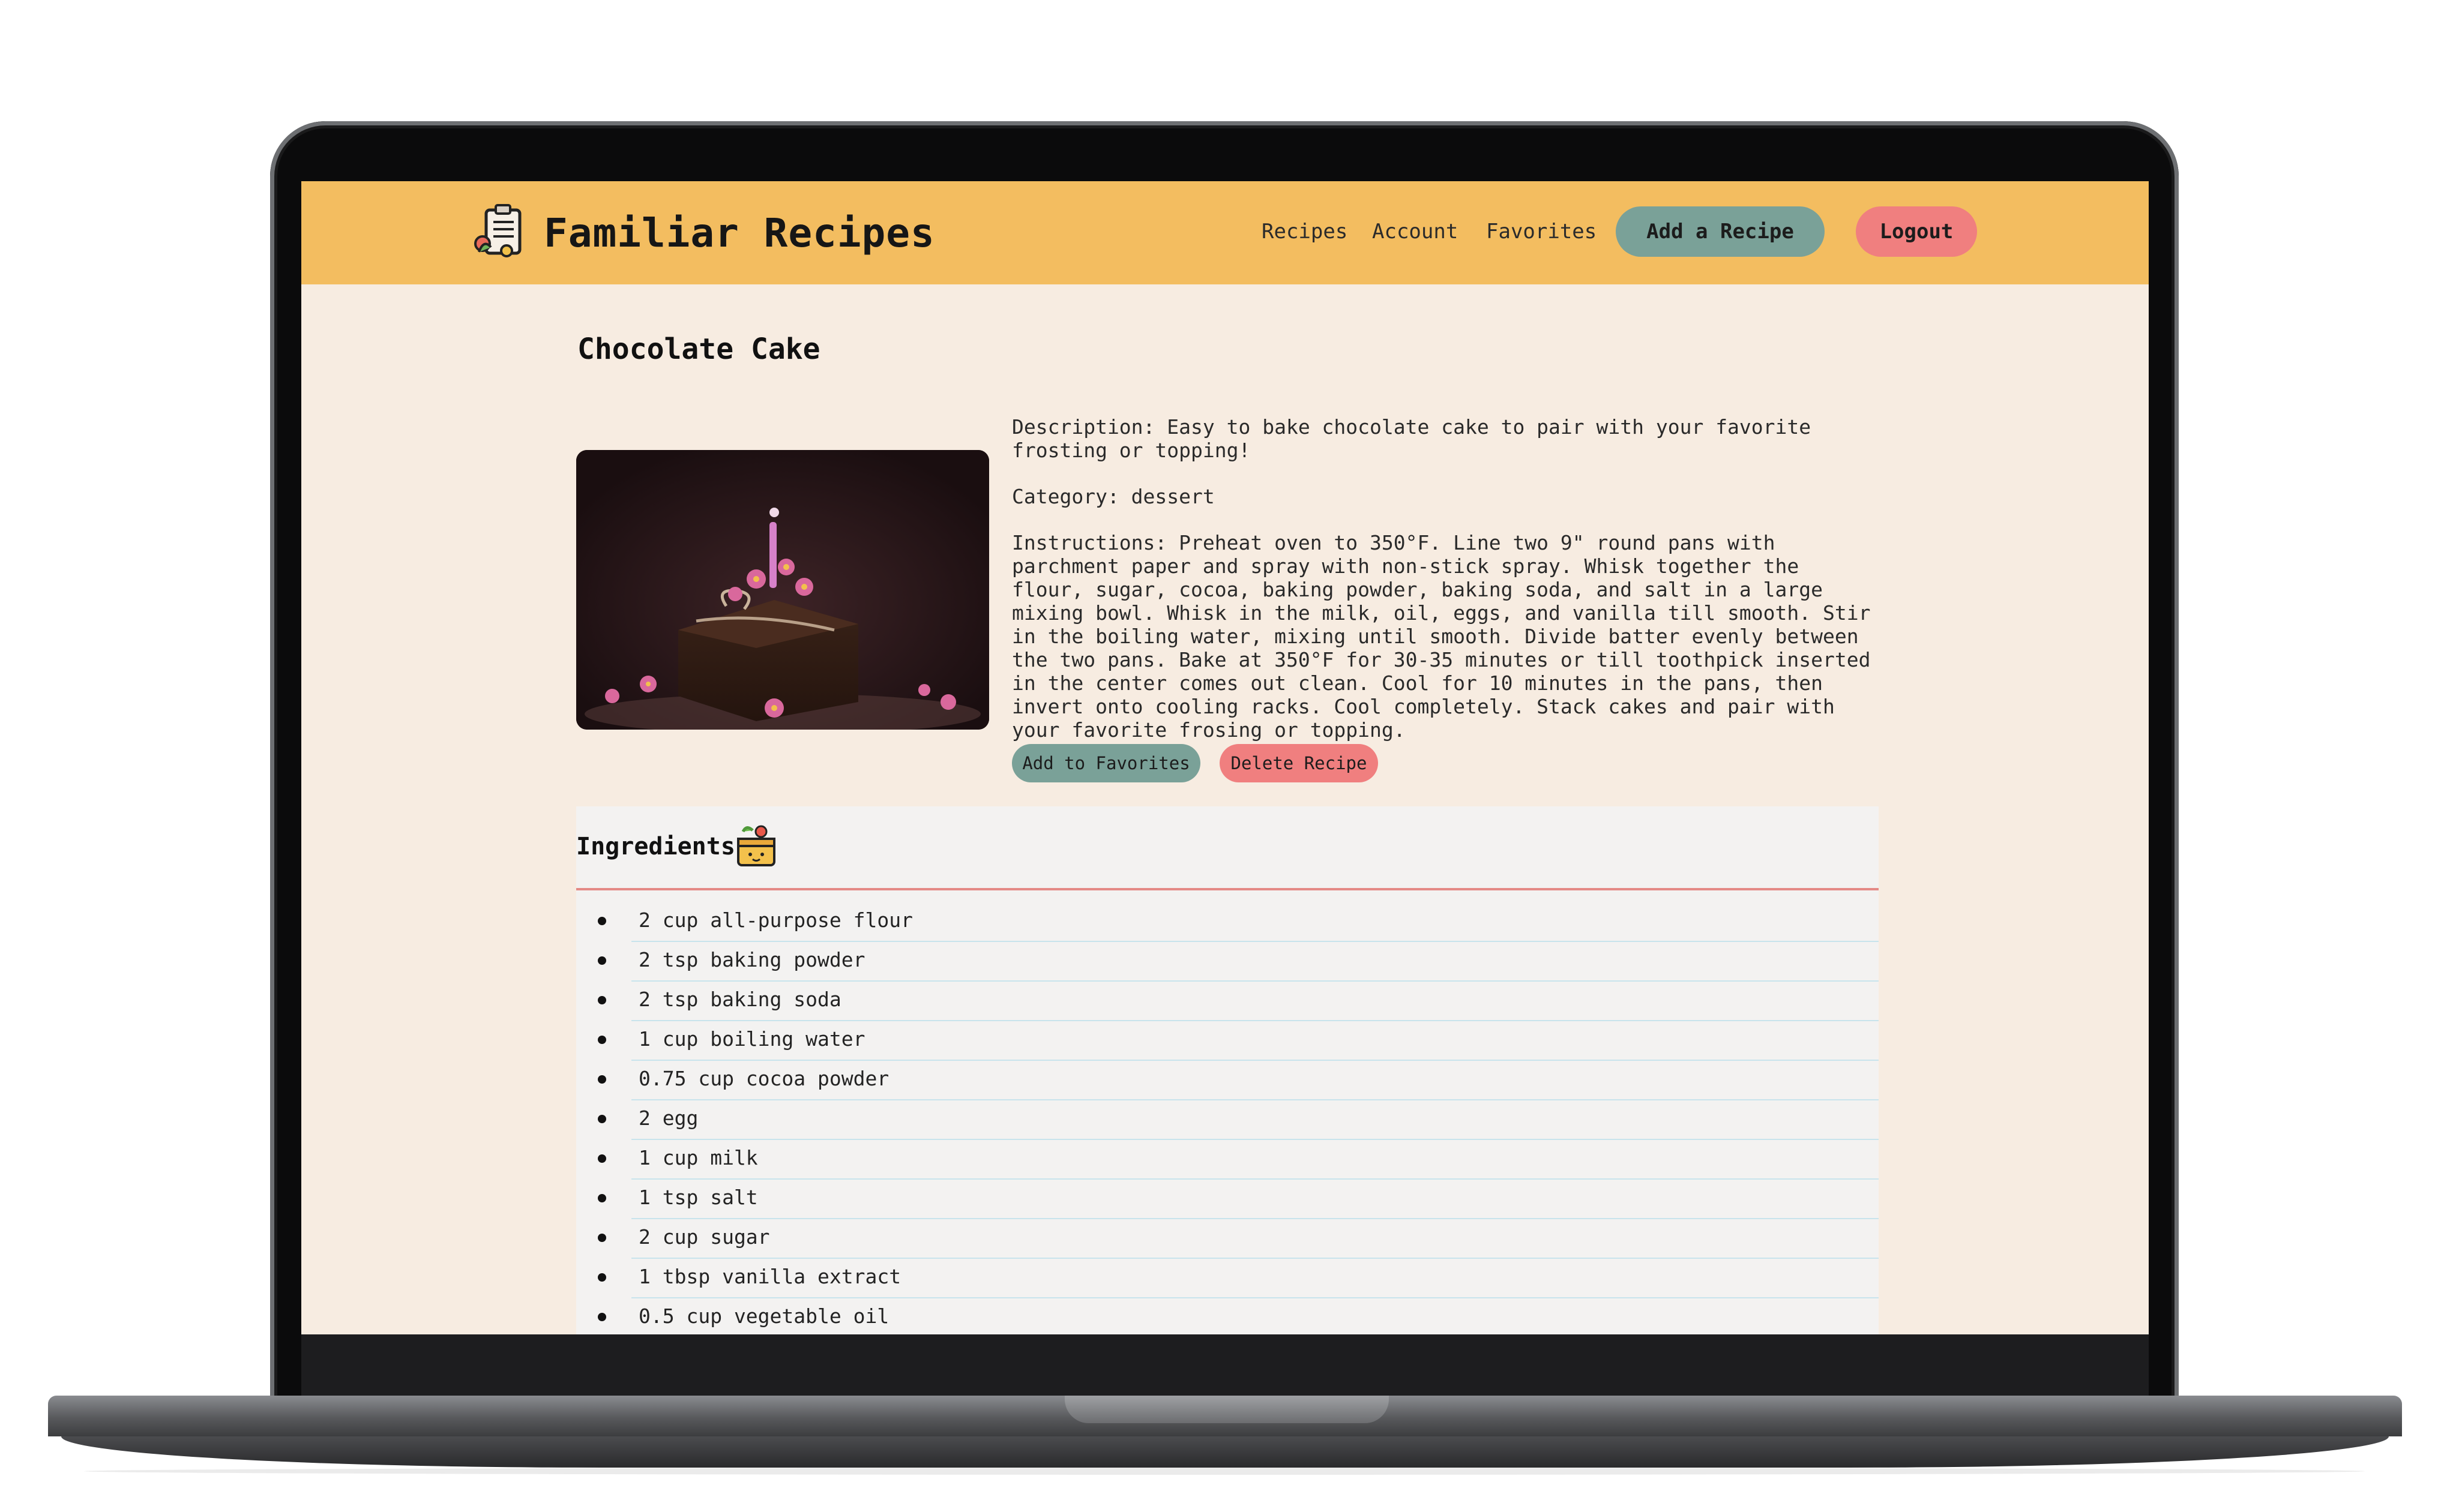 This screenshot has width=2444, height=1512. Describe the element at coordinates (1238, 1199) in the screenshot. I see `ingredient-item: 1 tsp salt` at that location.